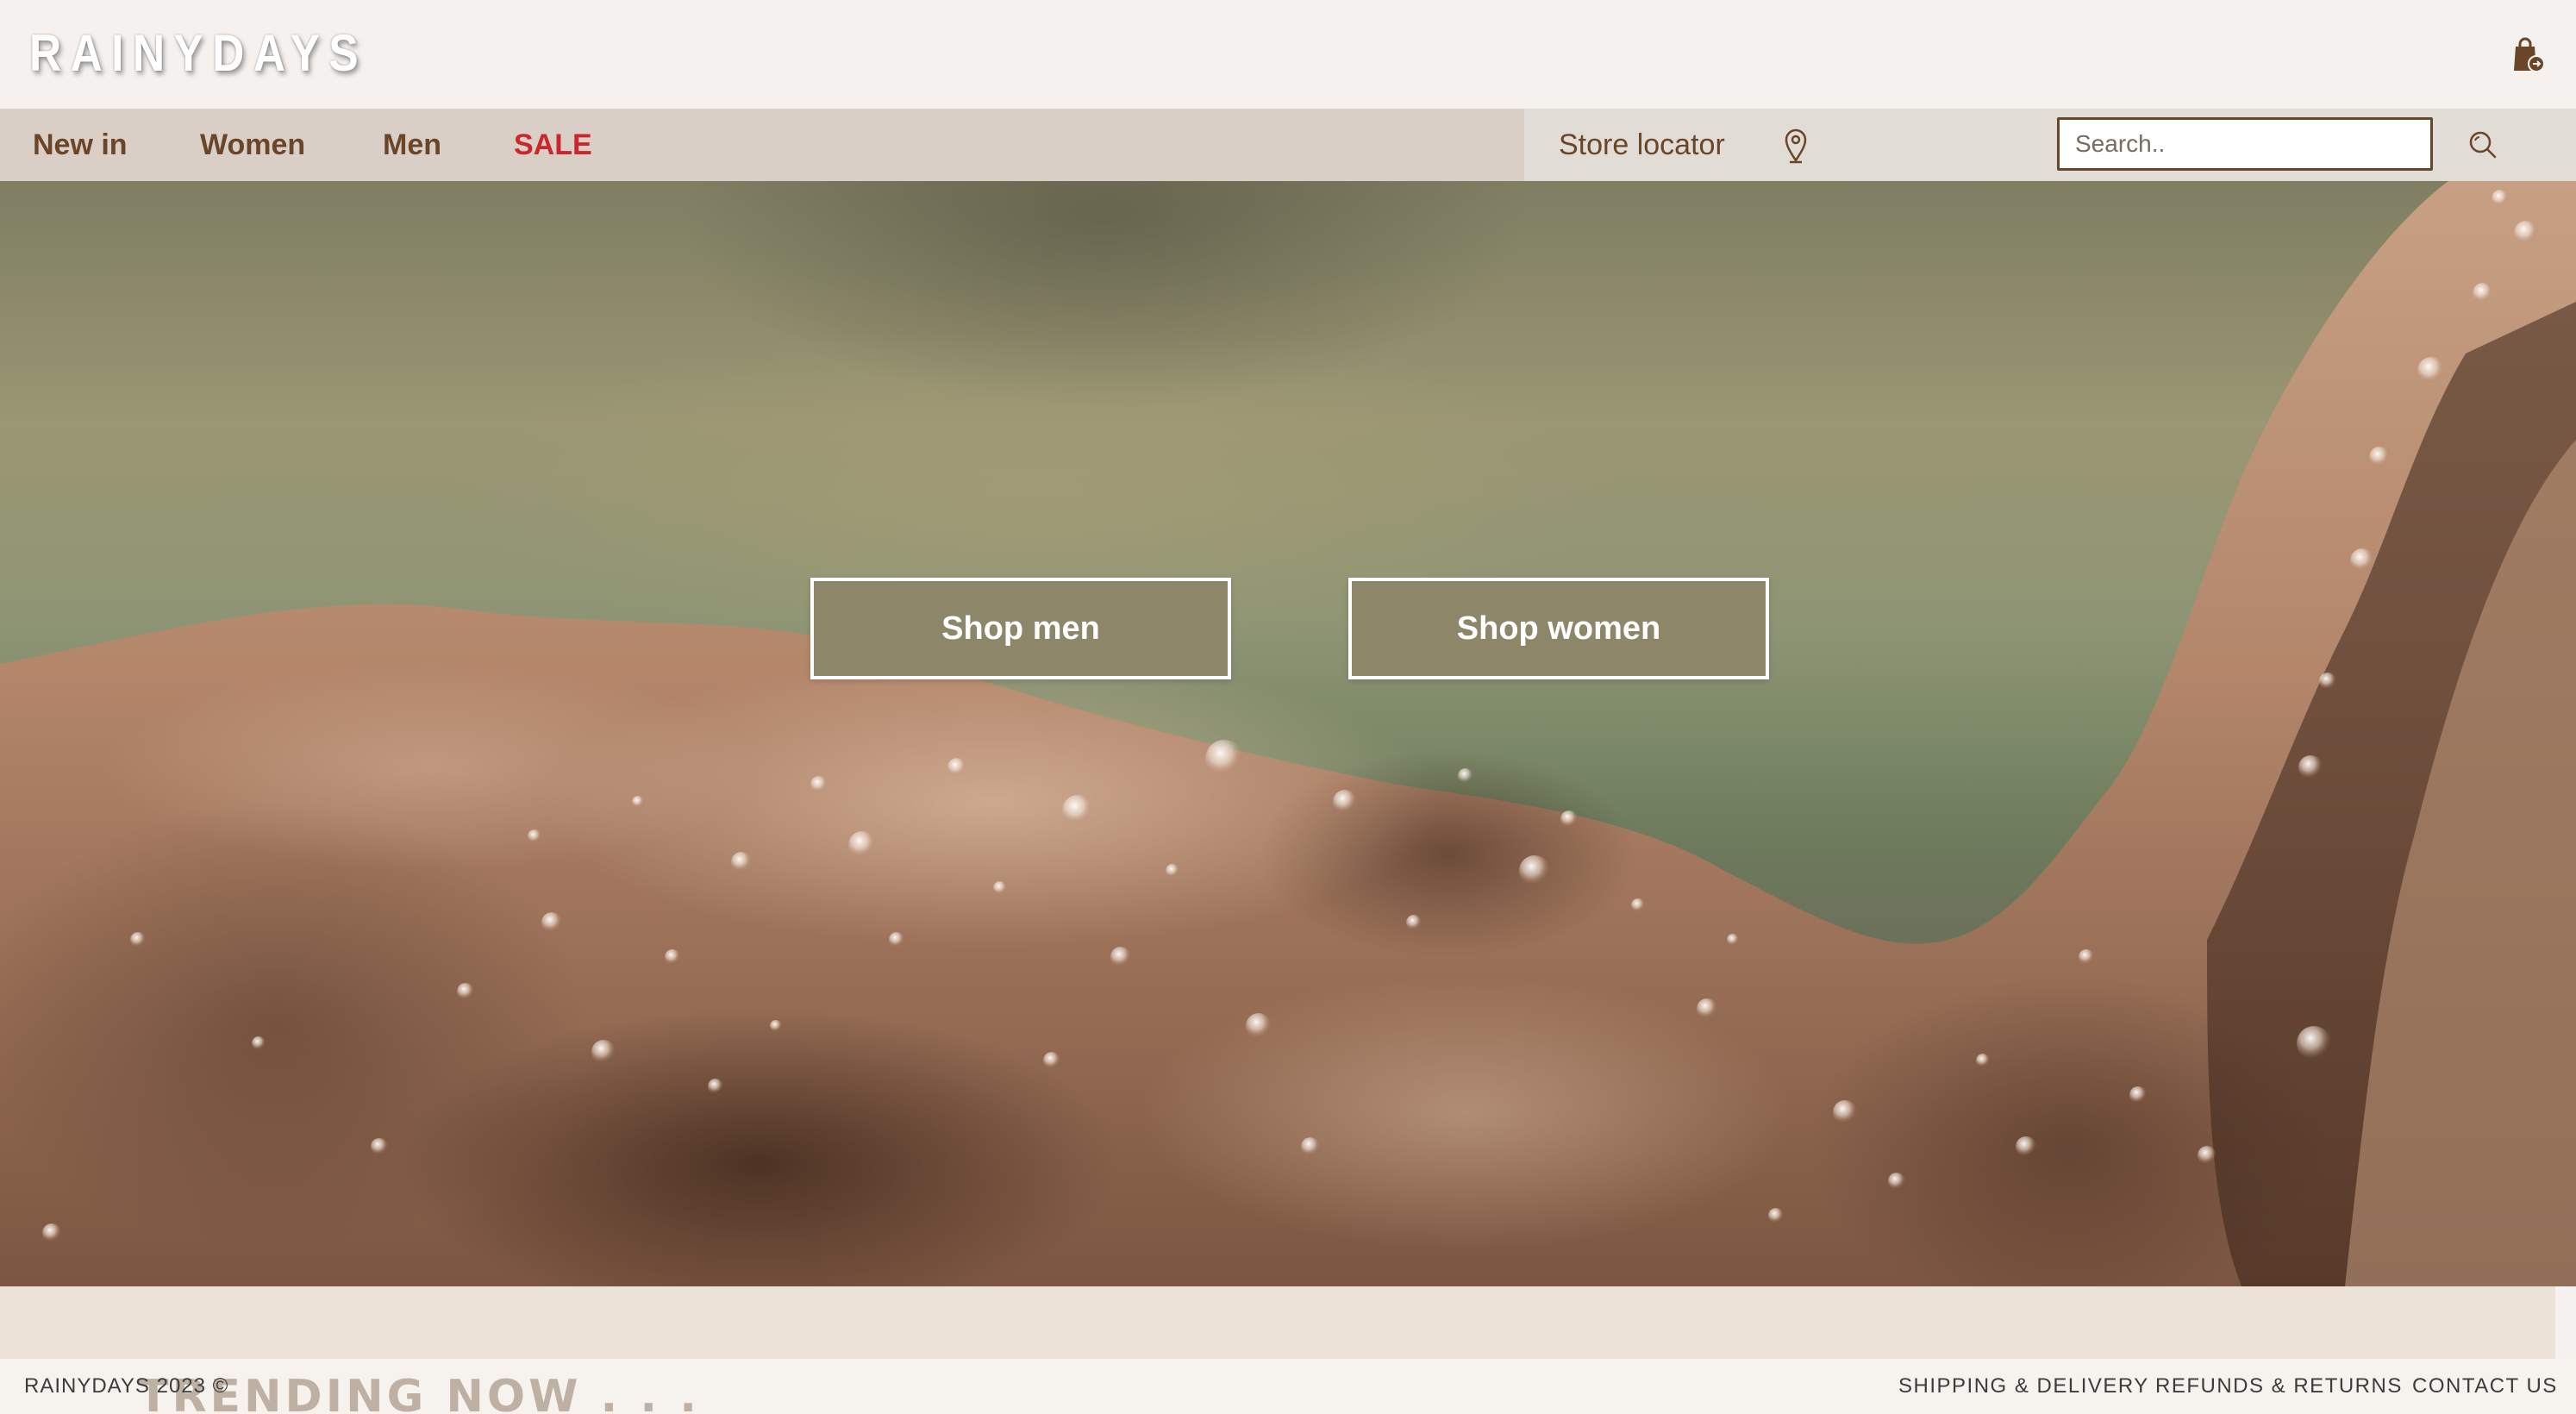  Describe the element at coordinates (198, 54) in the screenshot. I see `site-logo: RAINYDAYS` at that location.